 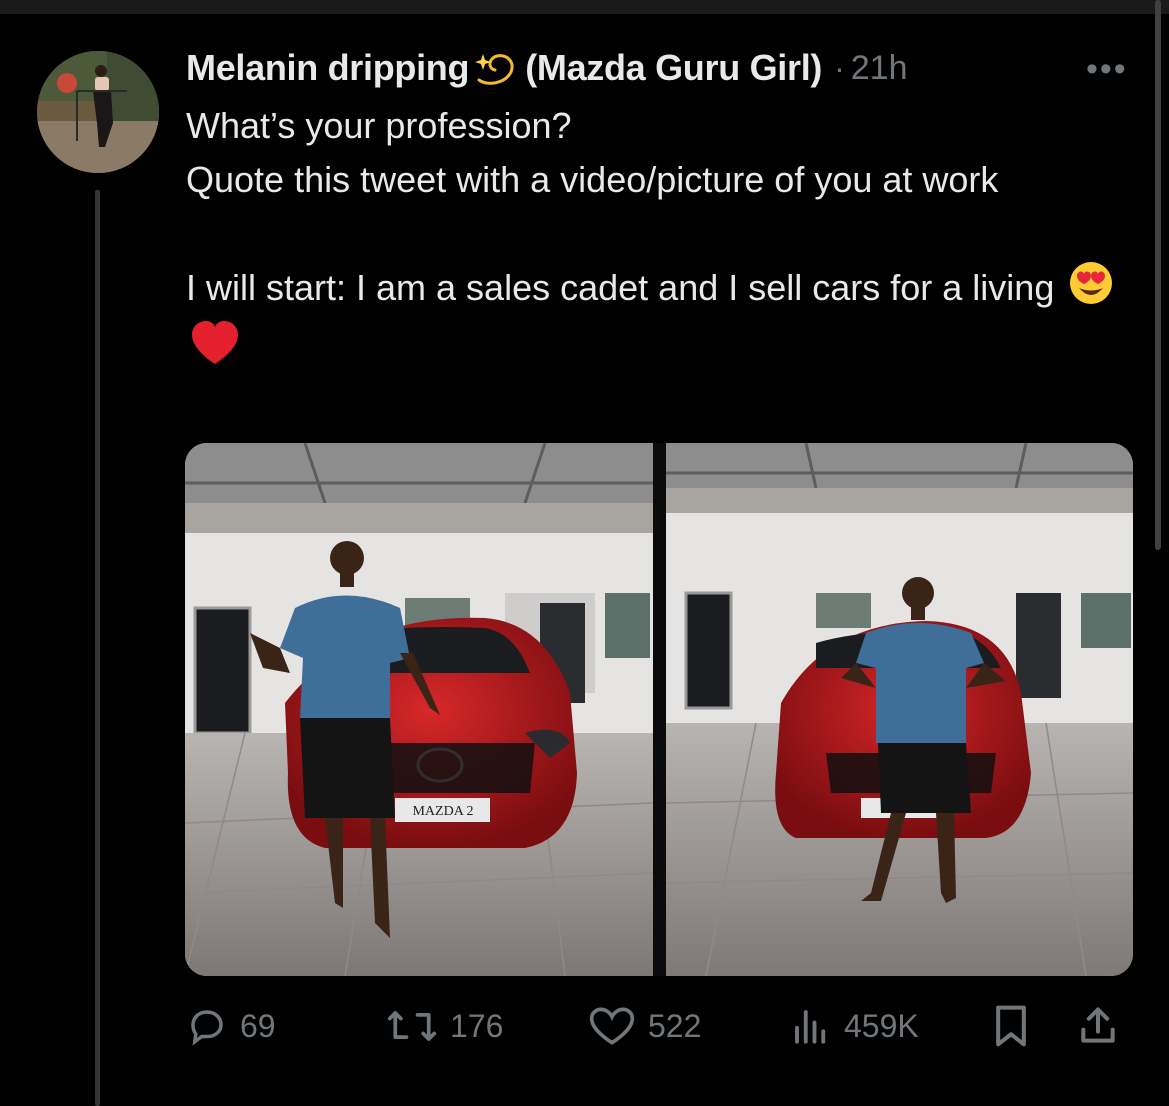 What do you see at coordinates (442, 811) in the screenshot?
I see `plate-text: MAZDA 2` at bounding box center [442, 811].